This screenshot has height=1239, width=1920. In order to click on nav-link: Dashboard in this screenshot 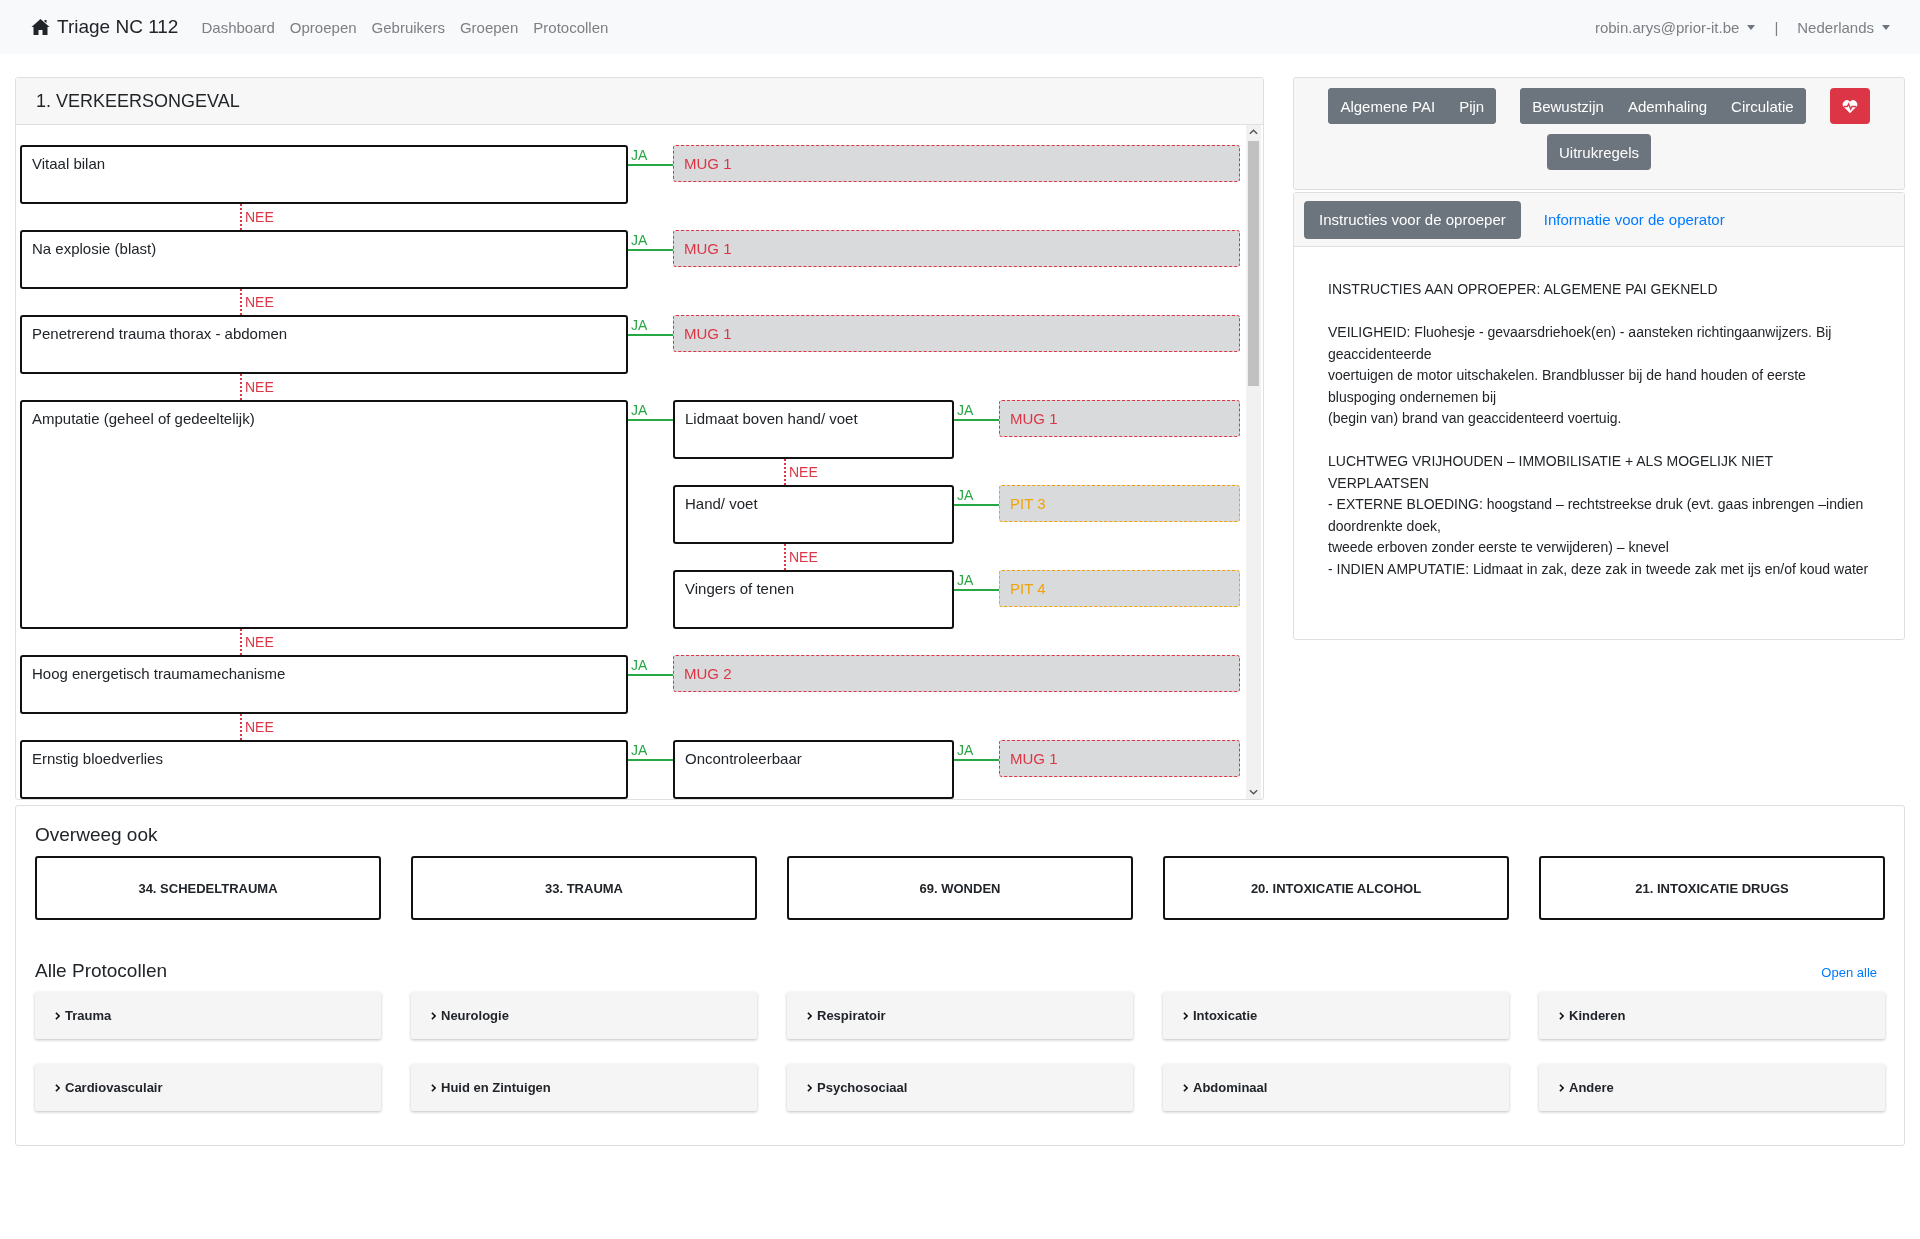, I will do `click(238, 27)`.